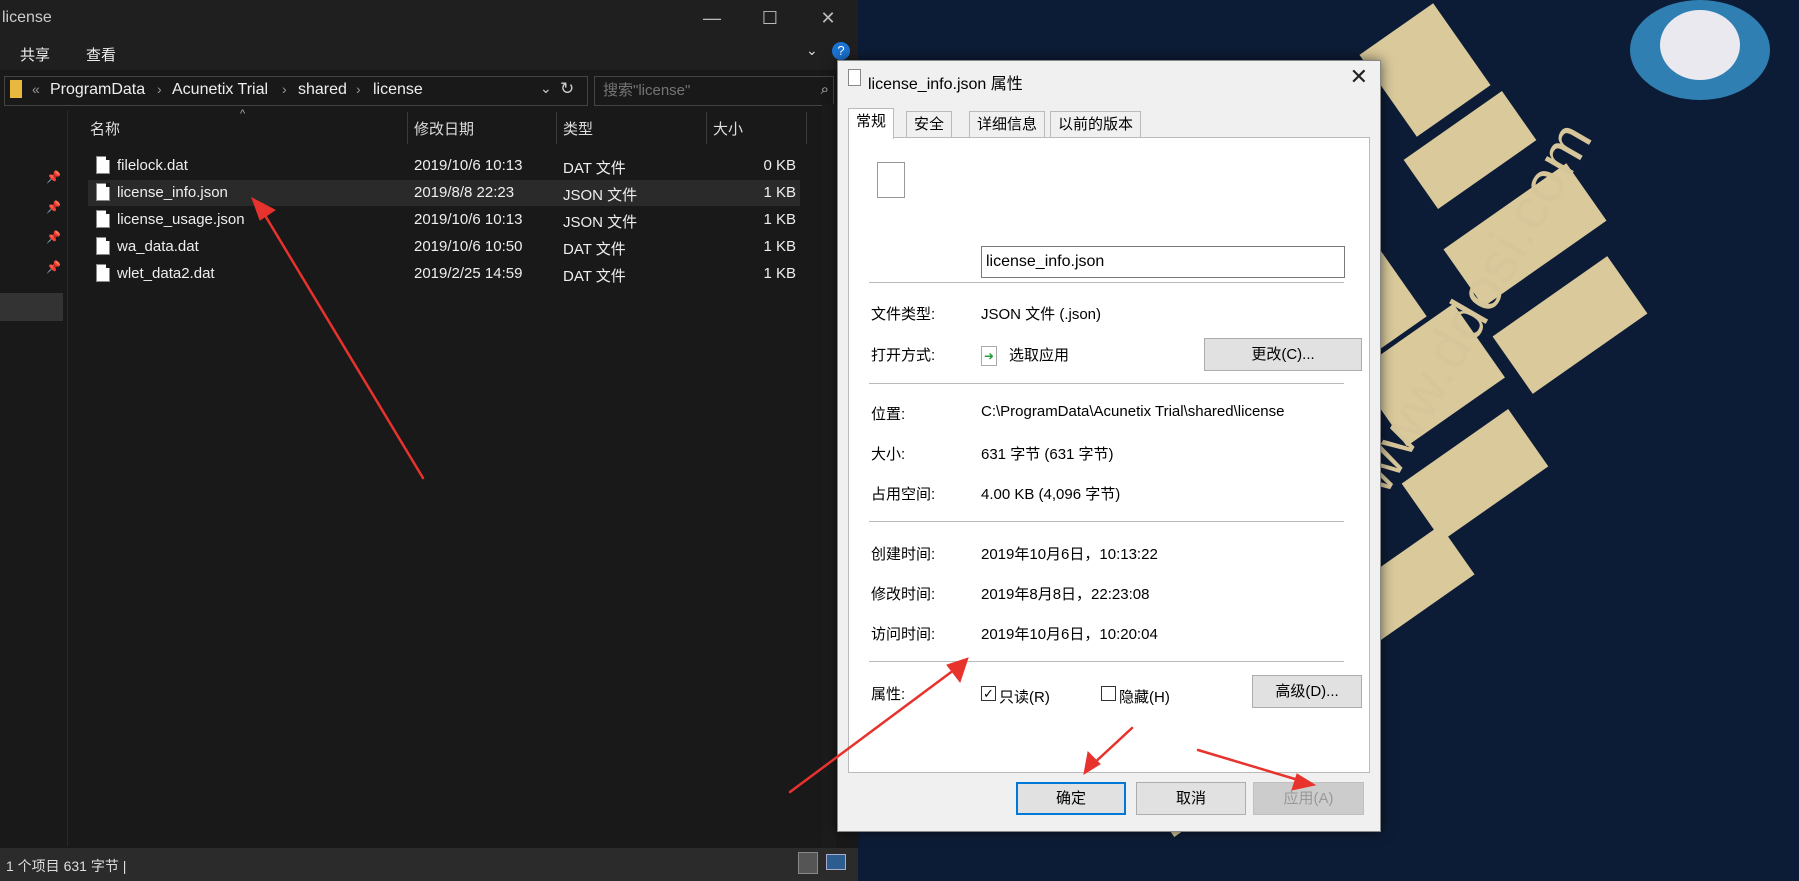  I want to click on file-name: license_usage.json, so click(181, 219).